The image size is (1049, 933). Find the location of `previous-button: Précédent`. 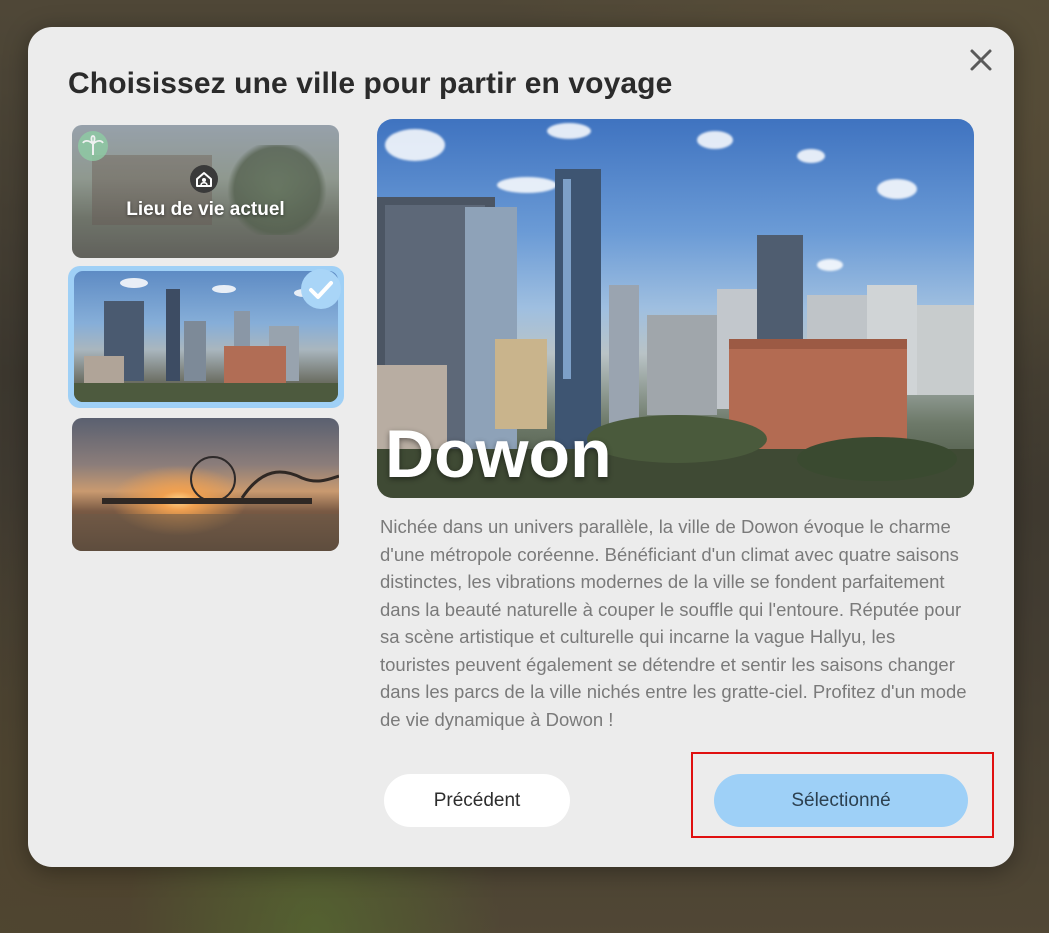

previous-button: Précédent is located at coordinates (477, 800).